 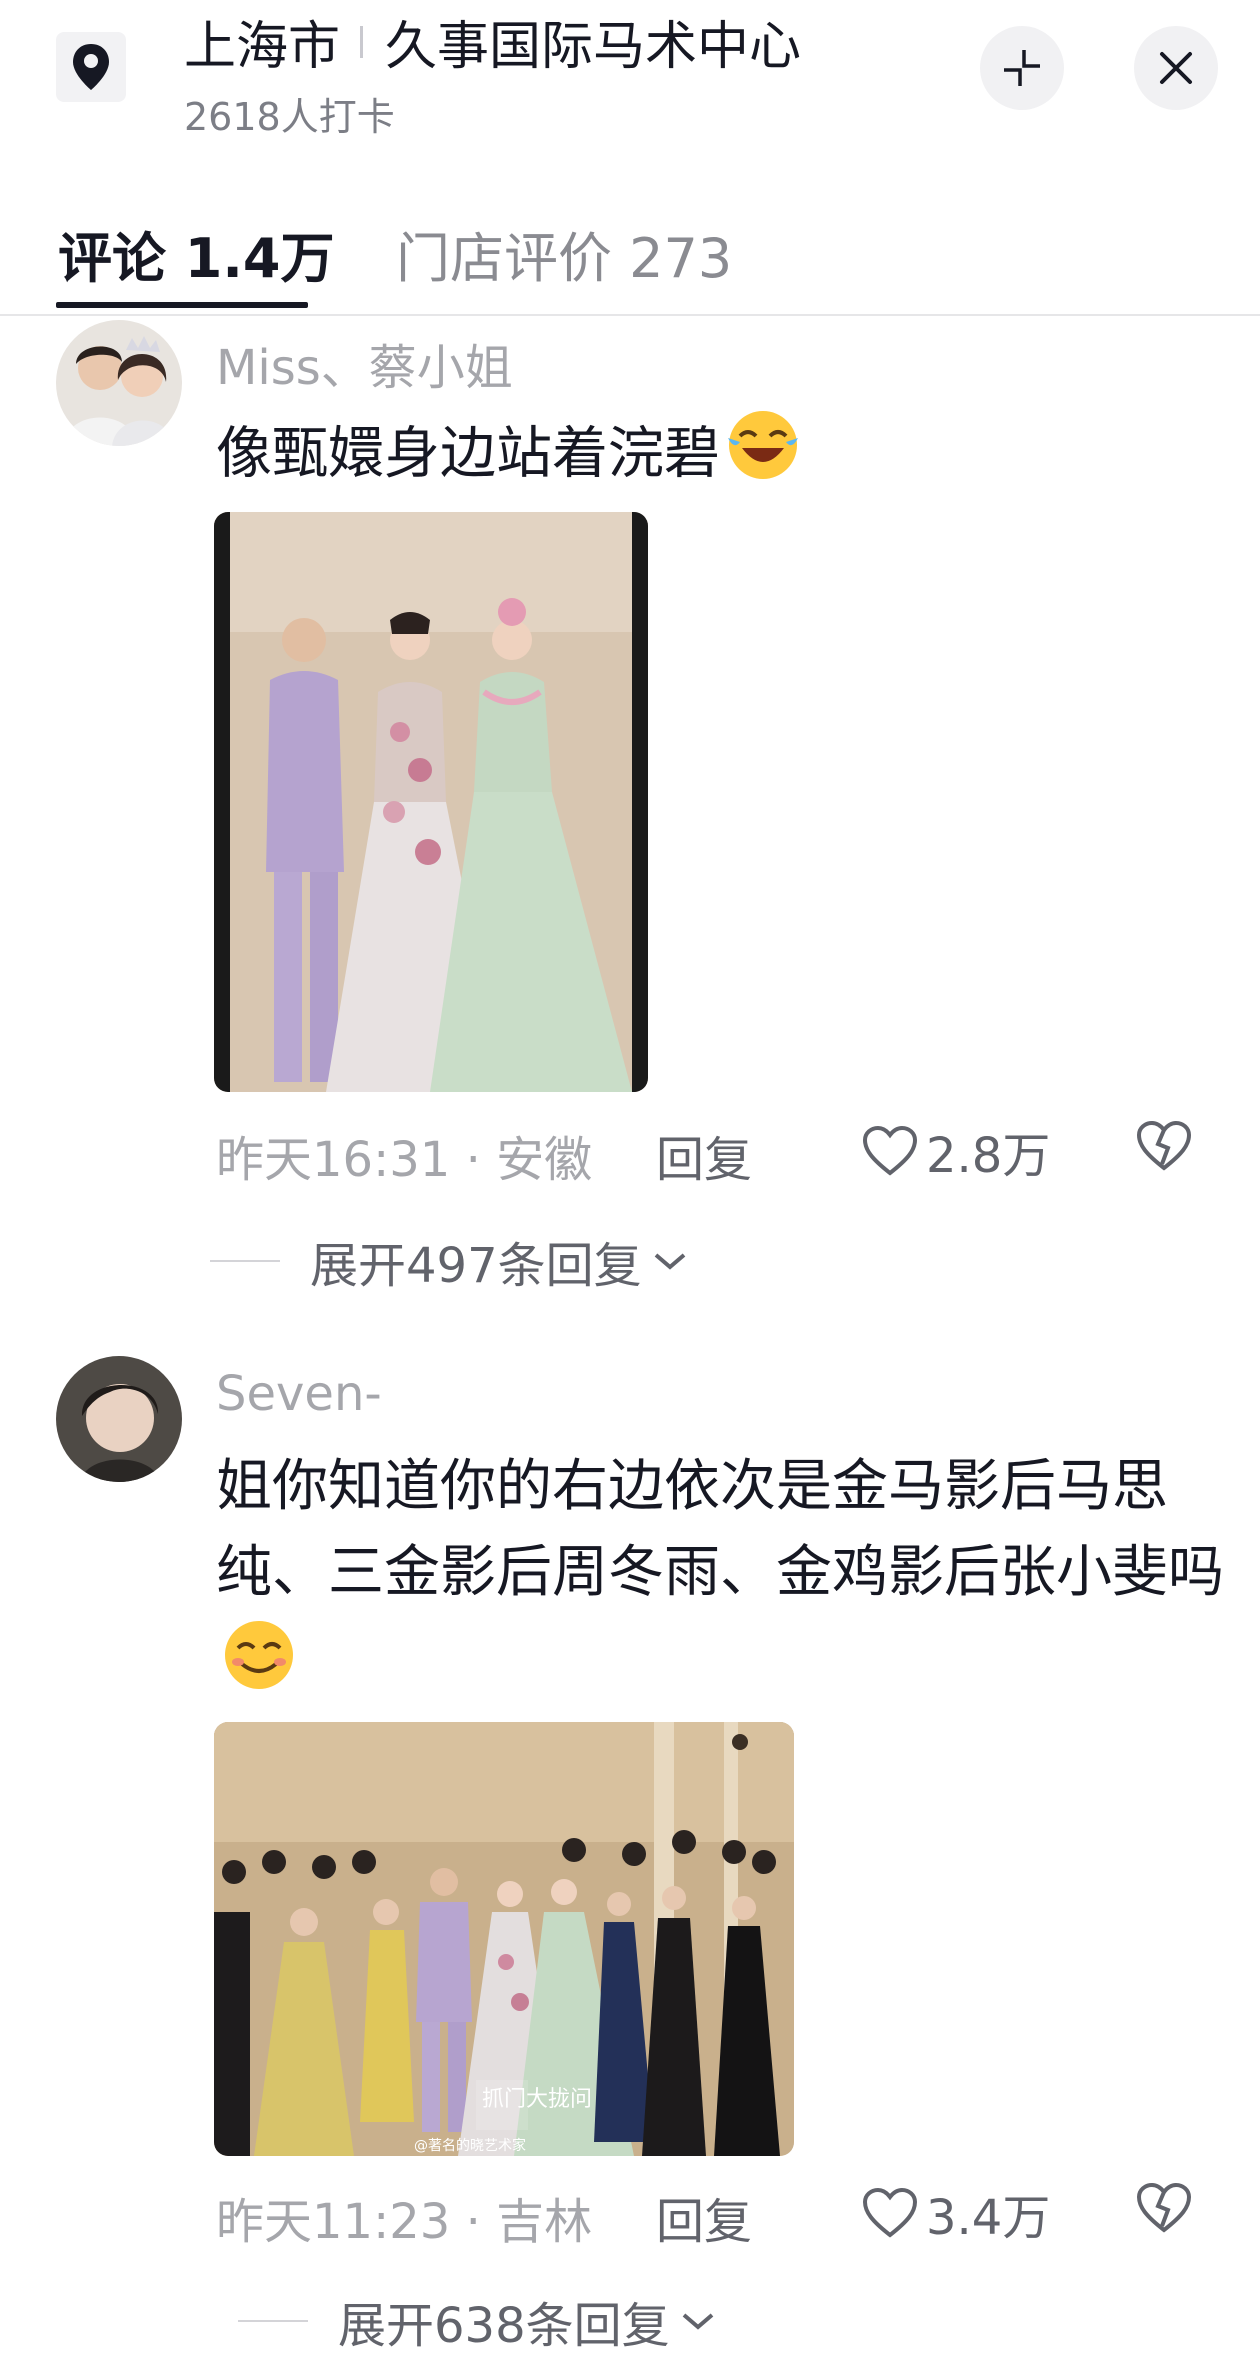 I want to click on comment-meta: 昨天16:31 · 安徽, so click(x=404, y=1160).